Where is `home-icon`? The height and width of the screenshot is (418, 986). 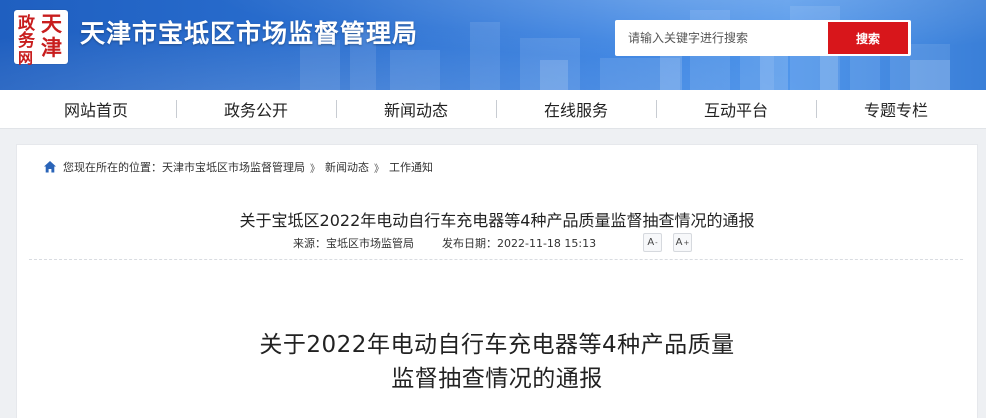 home-icon is located at coordinates (50, 167).